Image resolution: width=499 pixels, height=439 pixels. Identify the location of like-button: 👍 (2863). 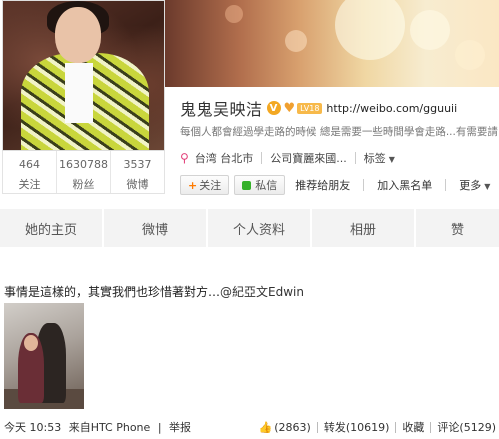
(285, 427).